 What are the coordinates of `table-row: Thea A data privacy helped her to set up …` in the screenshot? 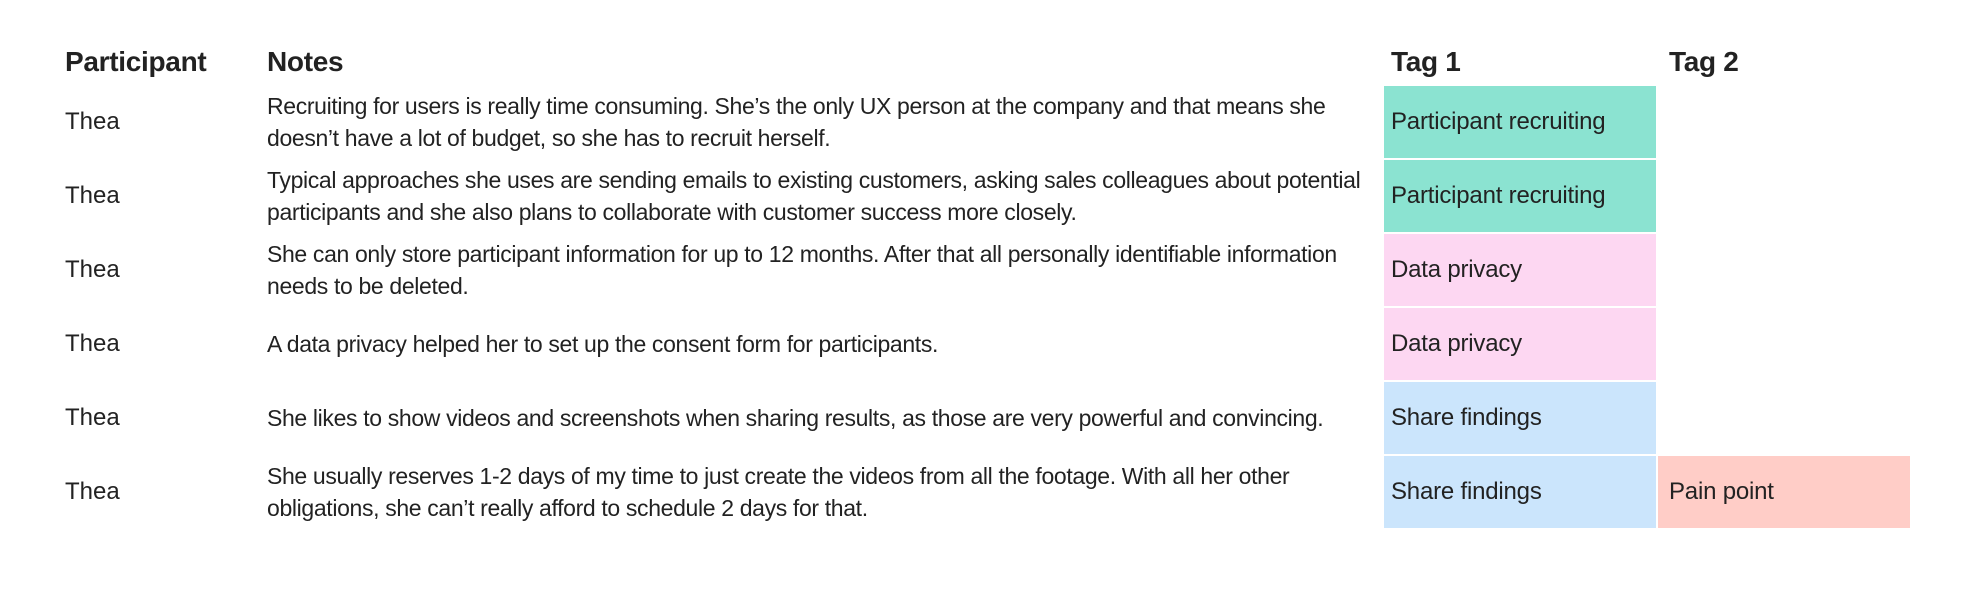 It's located at (989, 344).